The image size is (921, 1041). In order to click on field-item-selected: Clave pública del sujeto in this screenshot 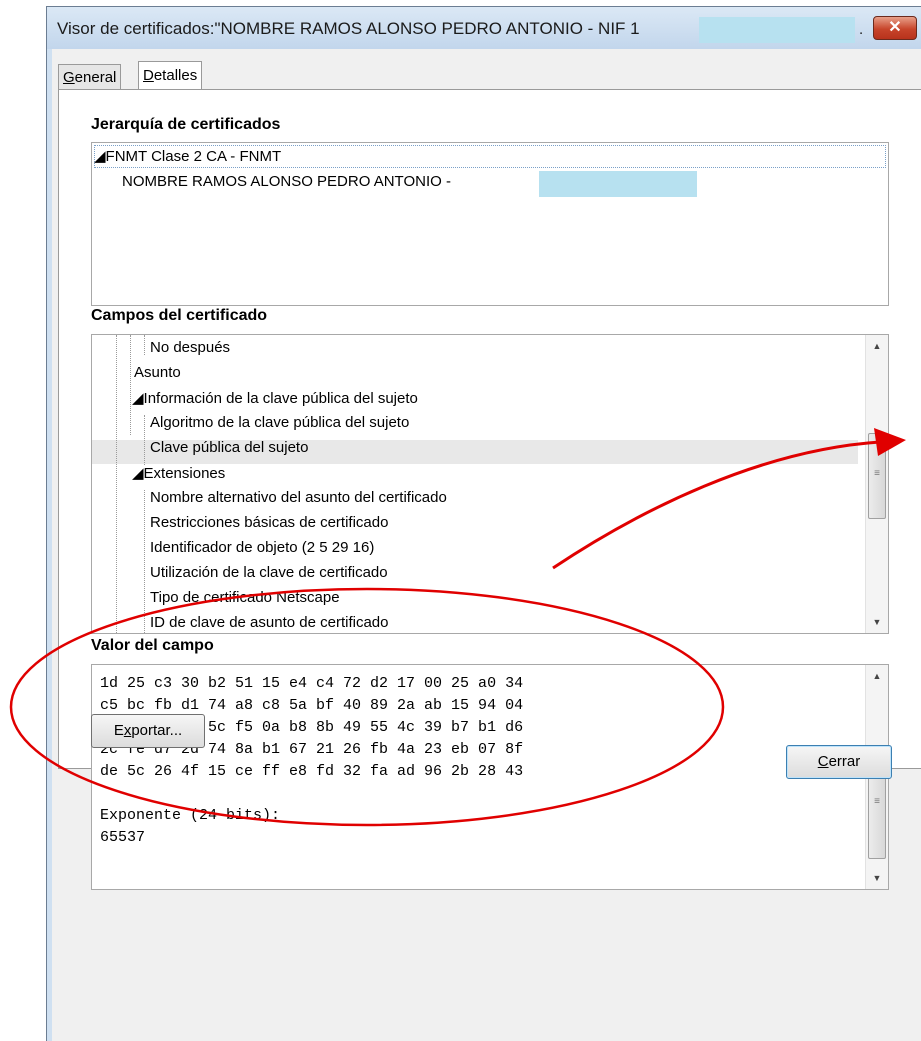, I will do `click(229, 447)`.